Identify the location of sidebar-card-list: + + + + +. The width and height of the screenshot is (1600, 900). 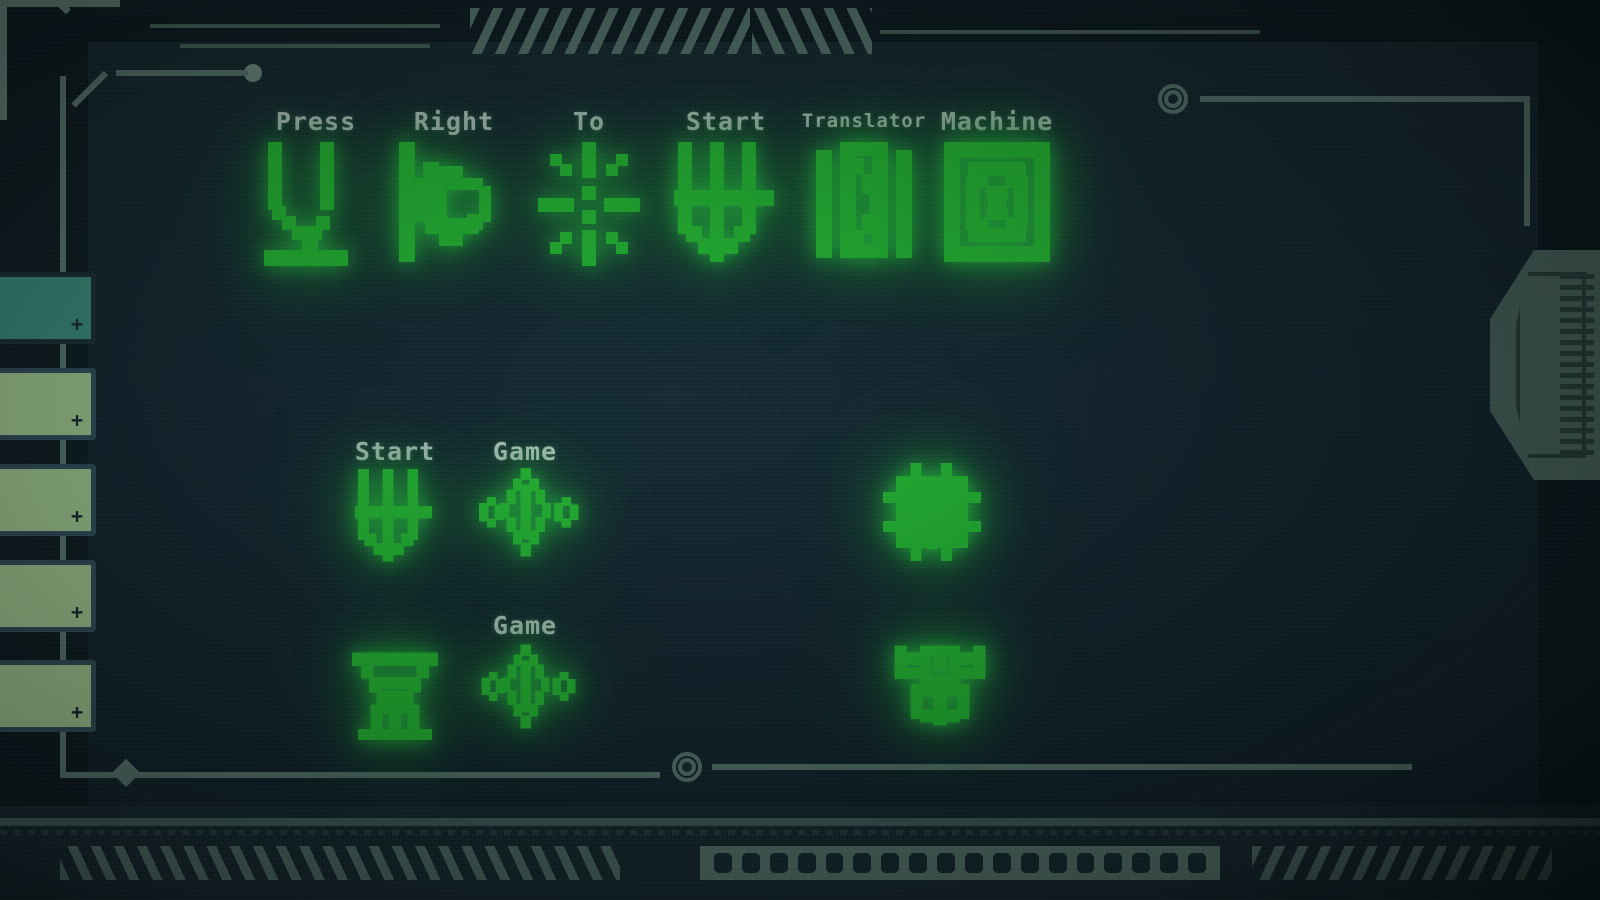
(52, 514).